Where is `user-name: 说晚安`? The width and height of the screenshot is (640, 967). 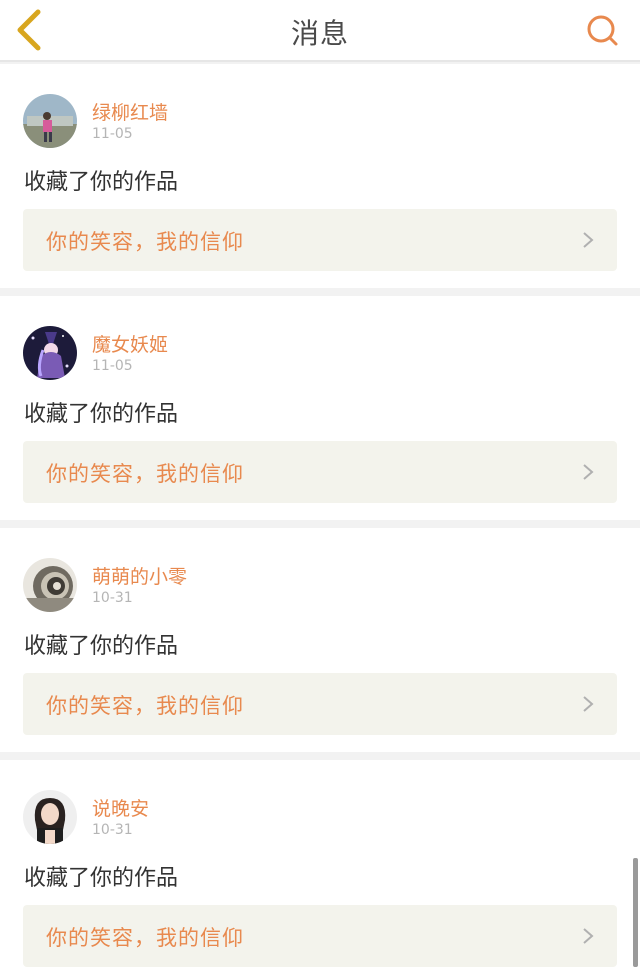 user-name: 说晚安 is located at coordinates (120, 807).